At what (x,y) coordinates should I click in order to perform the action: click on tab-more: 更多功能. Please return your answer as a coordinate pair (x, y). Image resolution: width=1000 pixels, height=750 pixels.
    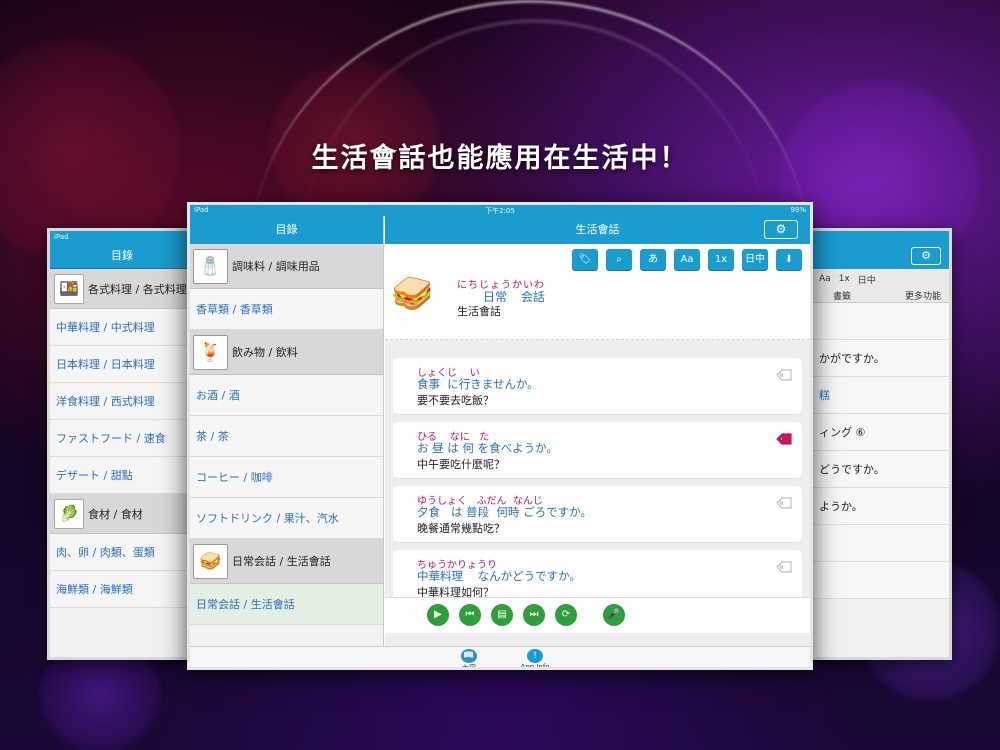
    Looking at the image, I should click on (923, 295).